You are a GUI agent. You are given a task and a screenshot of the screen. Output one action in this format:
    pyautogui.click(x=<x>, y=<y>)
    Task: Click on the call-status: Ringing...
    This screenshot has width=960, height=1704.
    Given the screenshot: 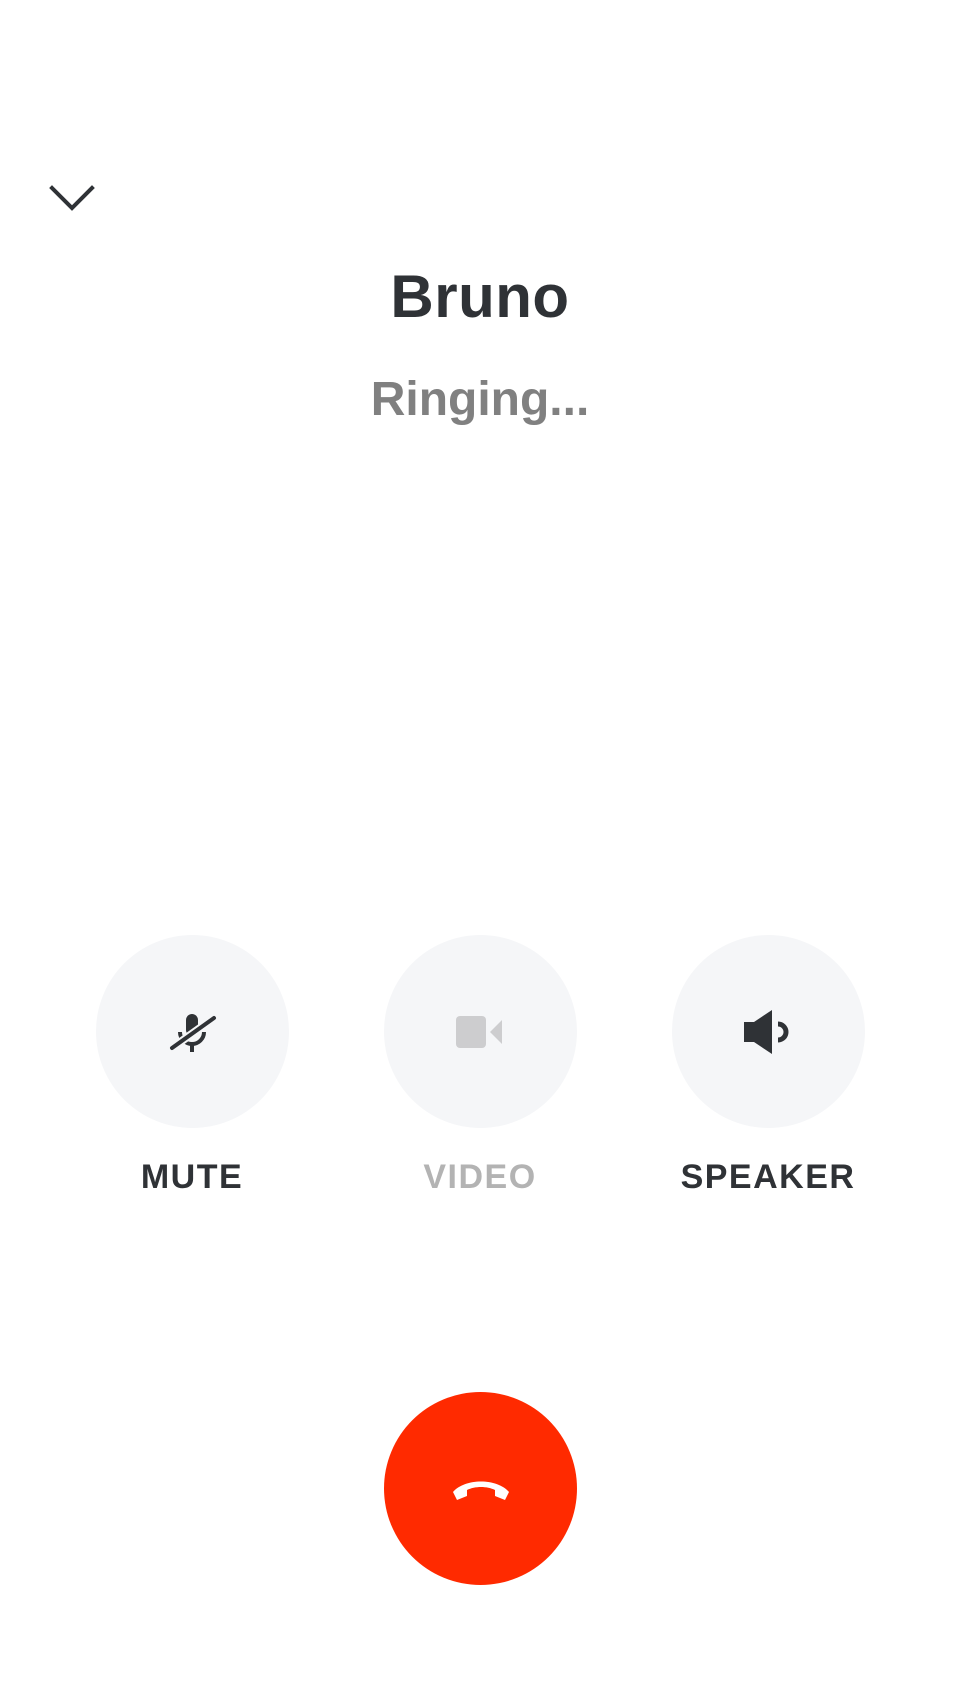 What is the action you would take?
    pyautogui.click(x=480, y=399)
    